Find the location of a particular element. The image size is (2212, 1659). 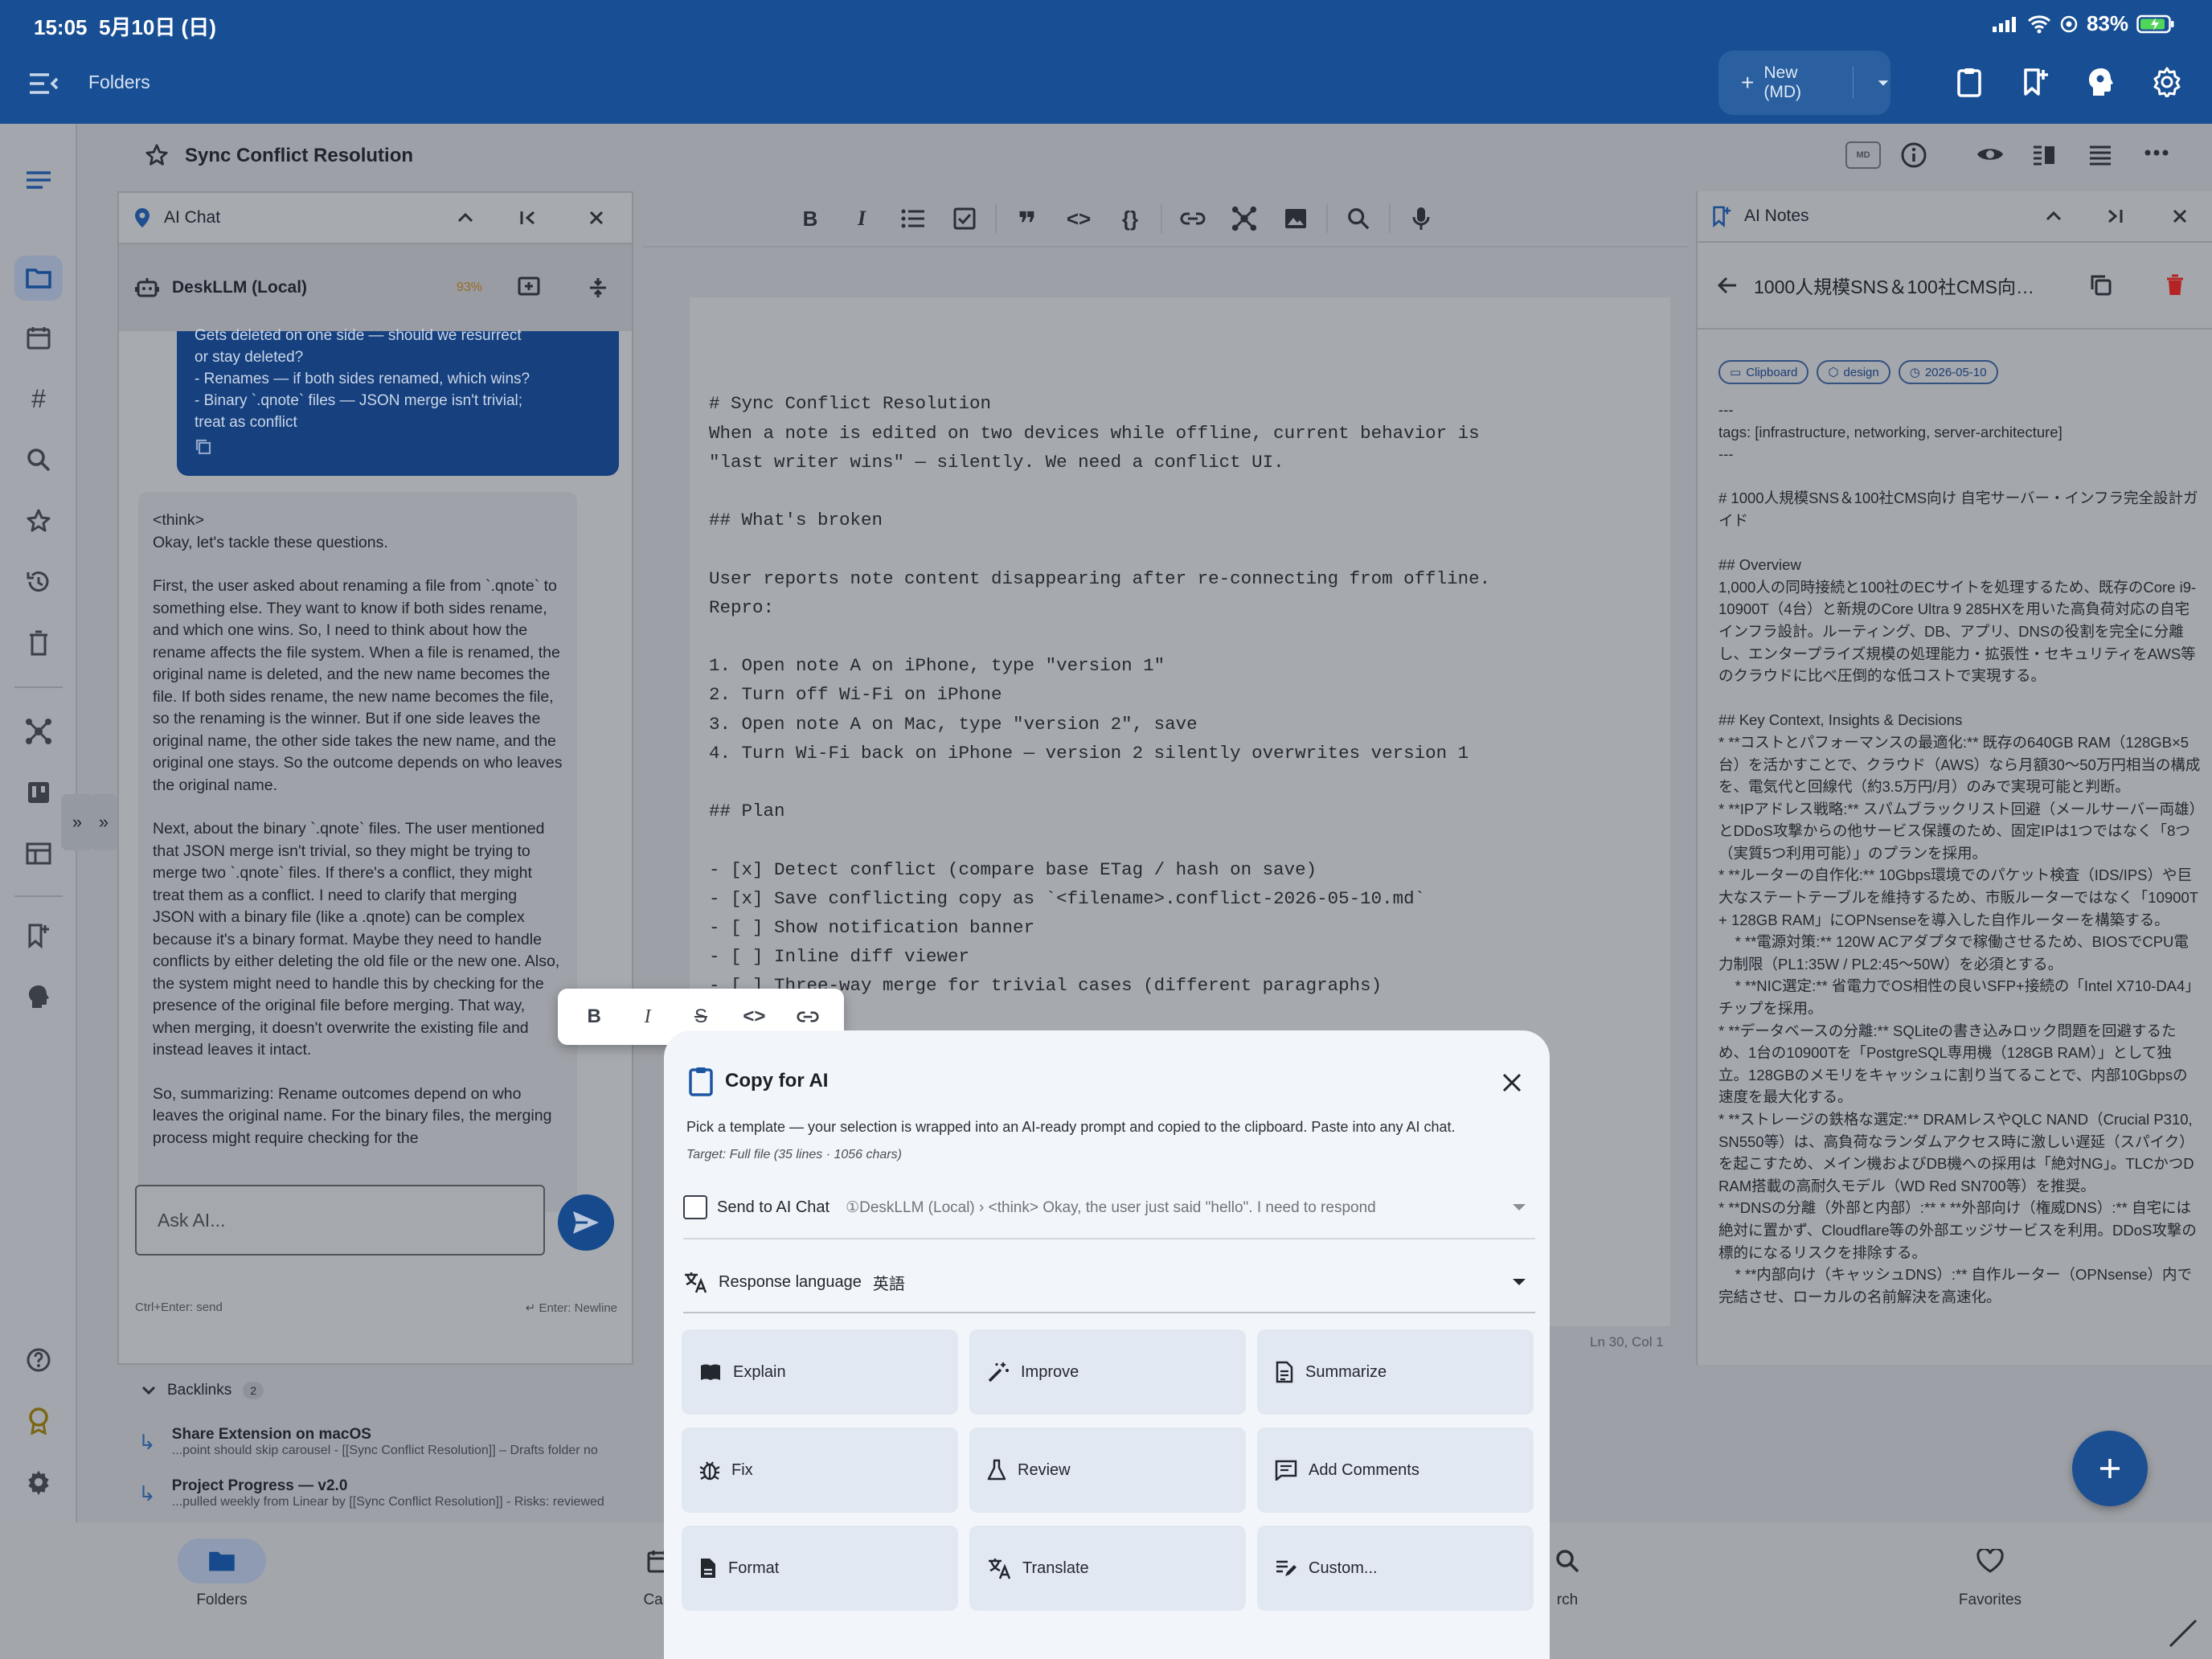

nav-favorites: Favorites is located at coordinates (1990, 1573).